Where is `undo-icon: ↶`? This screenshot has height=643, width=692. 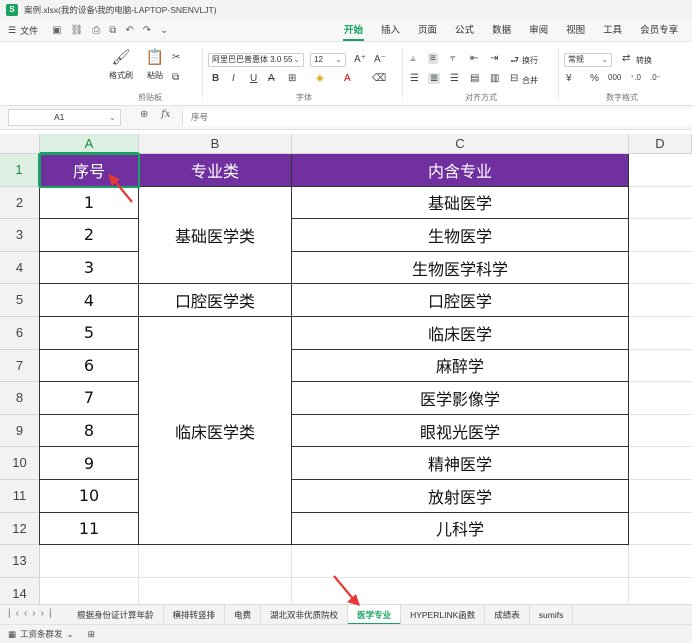
undo-icon: ↶ is located at coordinates (129, 30).